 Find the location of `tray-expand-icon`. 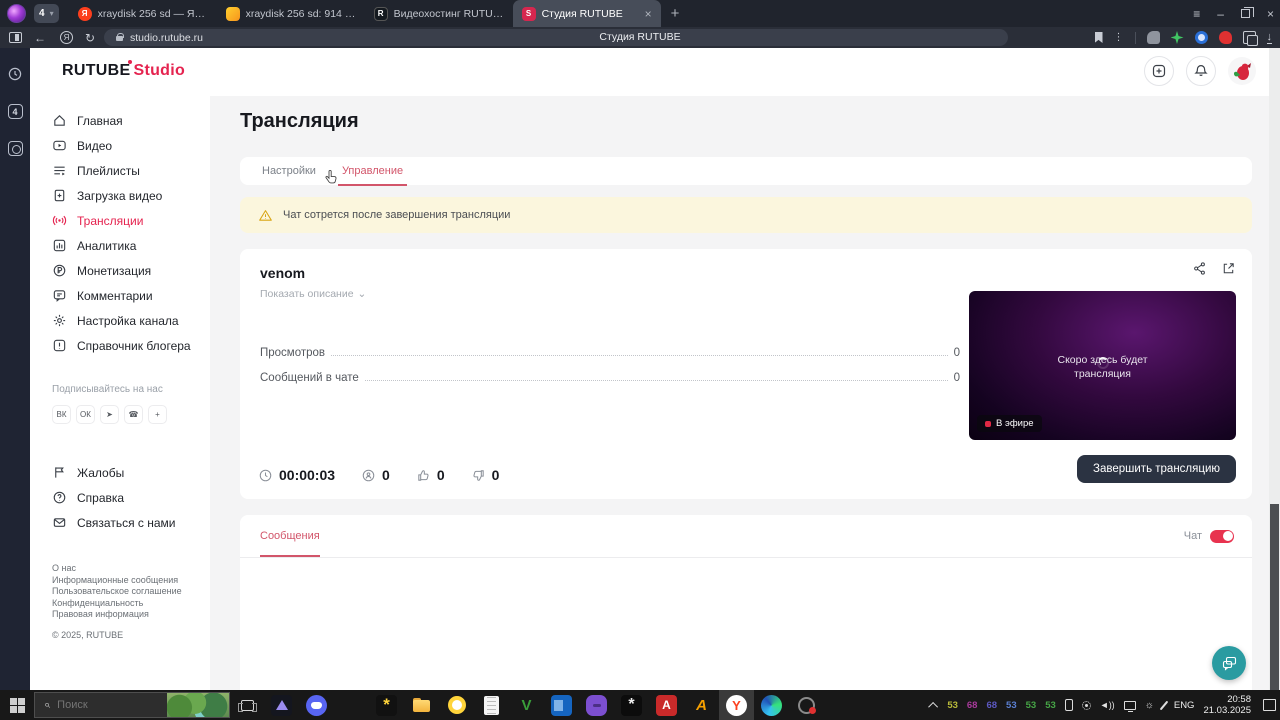

tray-expand-icon is located at coordinates (933, 706).